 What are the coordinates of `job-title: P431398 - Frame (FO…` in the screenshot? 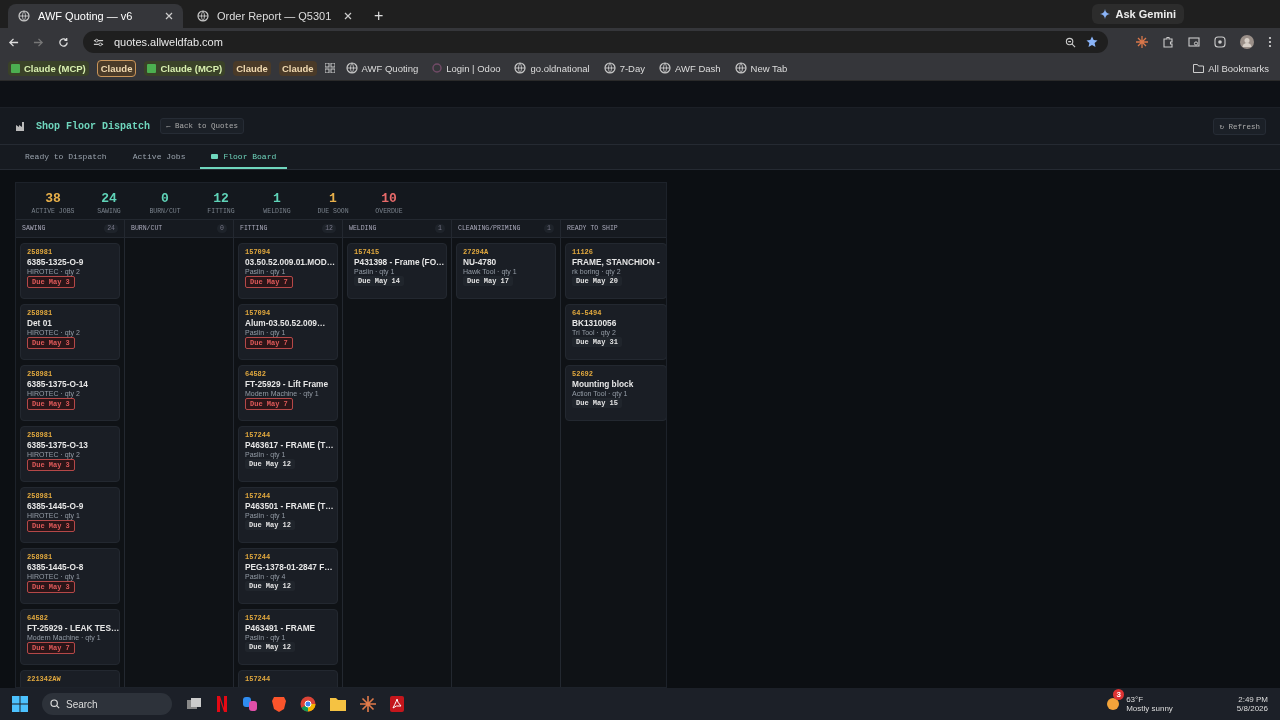 It's located at (399, 262).